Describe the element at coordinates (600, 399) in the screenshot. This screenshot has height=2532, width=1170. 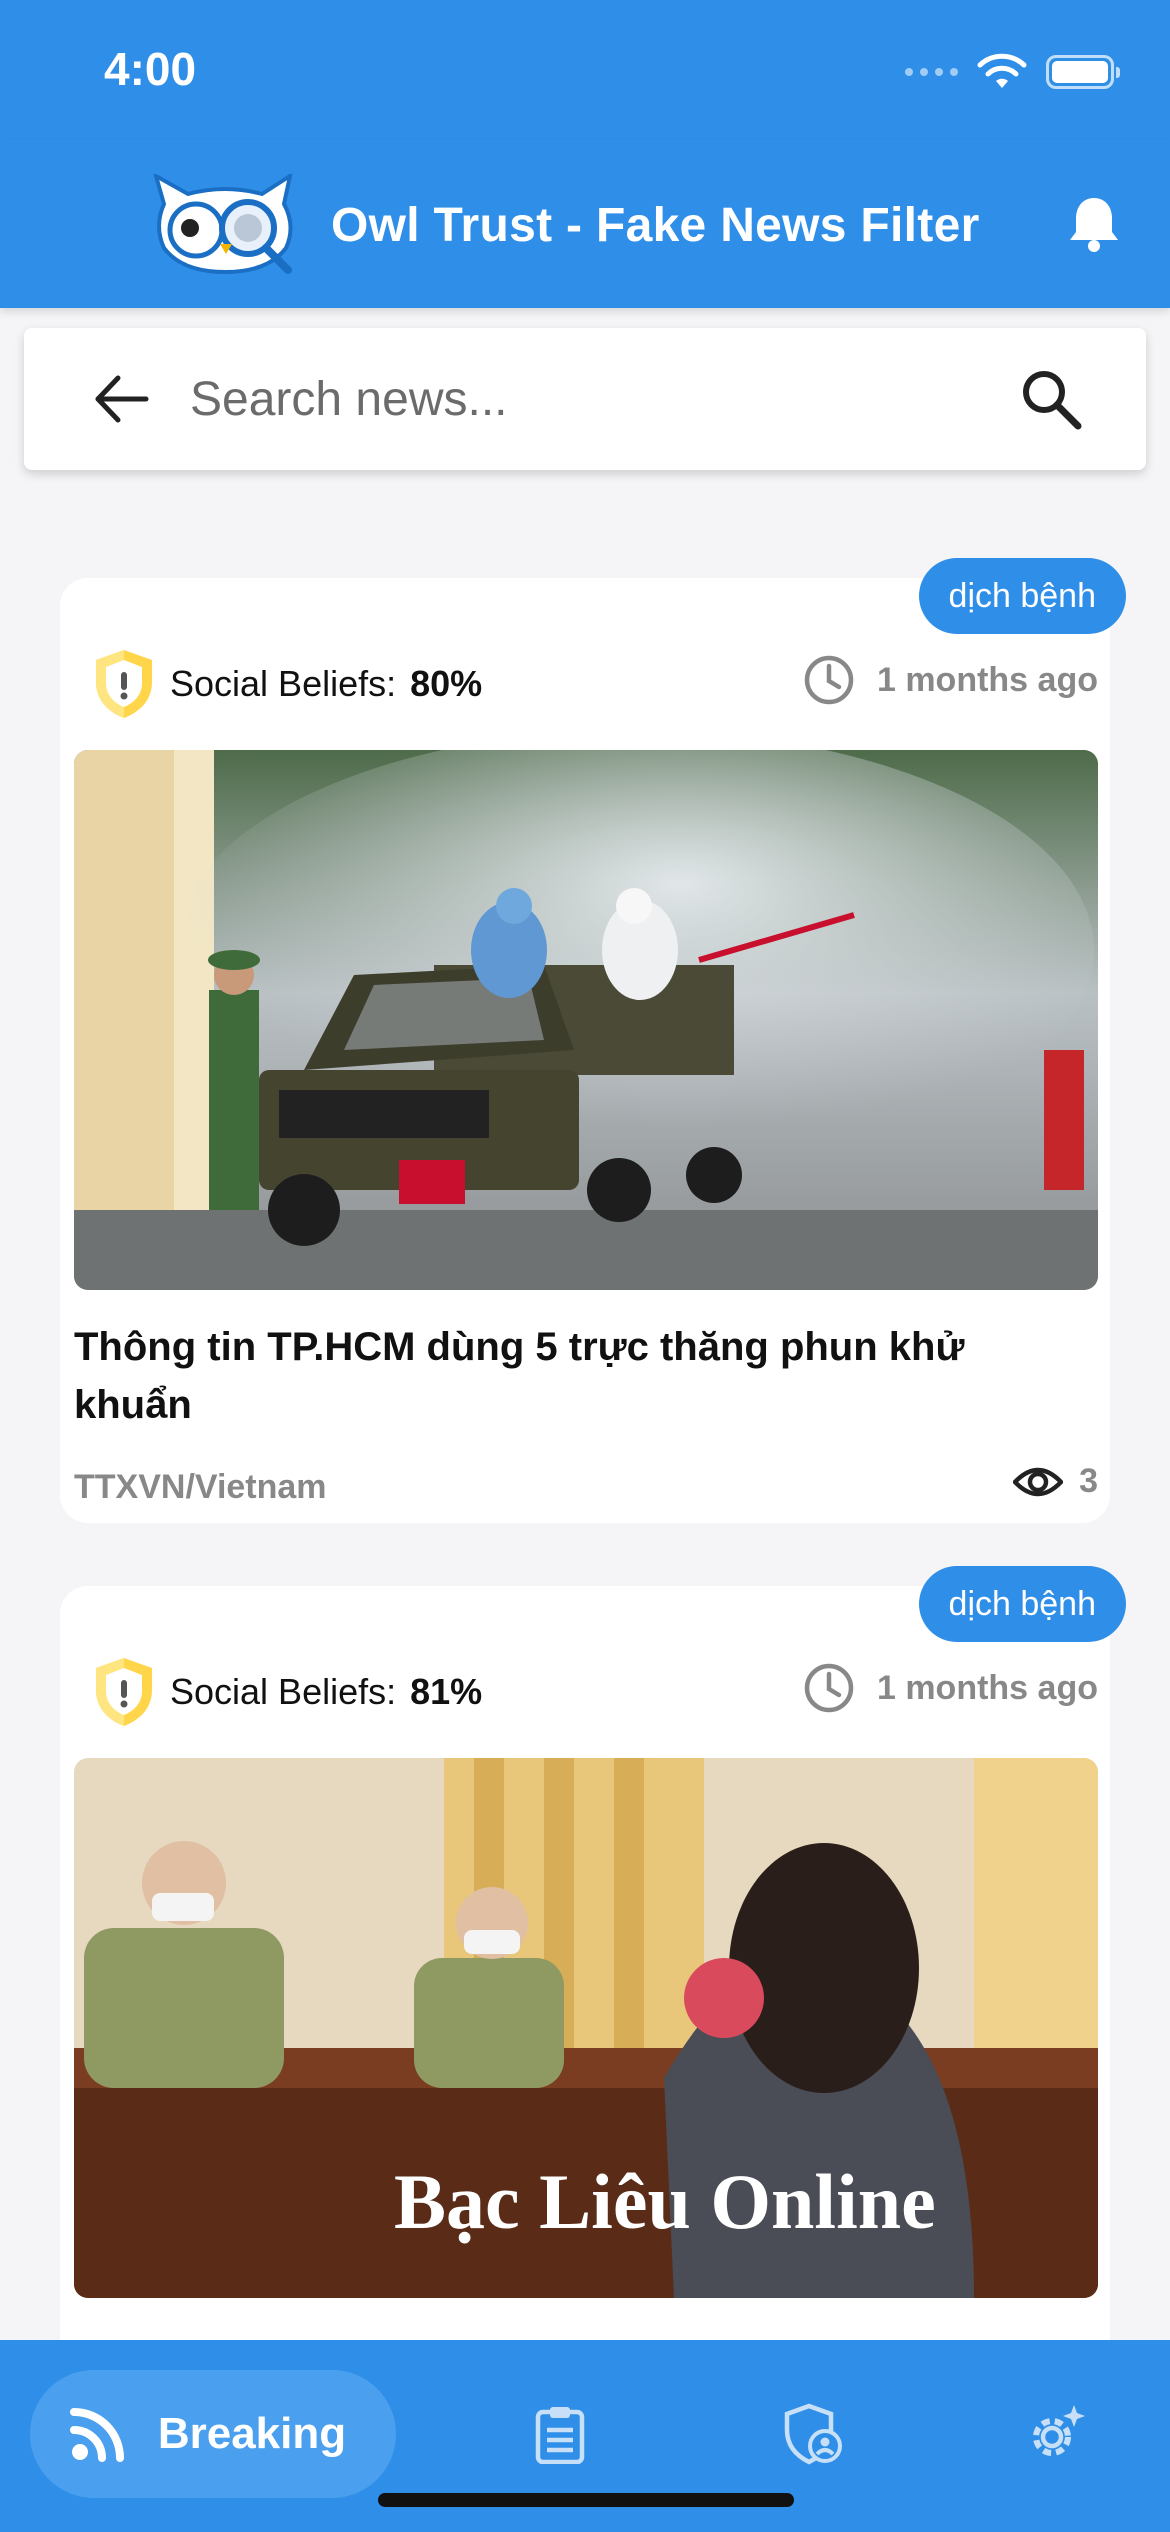
I see `search-input` at that location.